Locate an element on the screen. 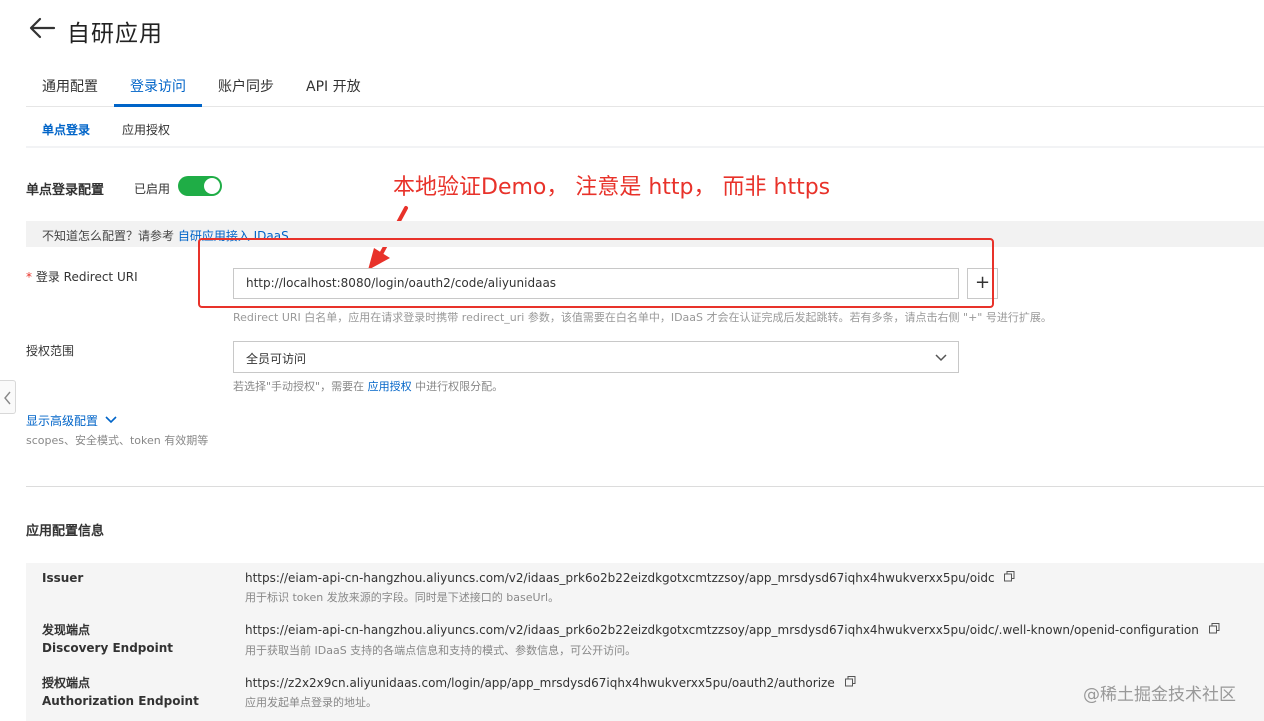  authorization-label: 授权端点 Authorization Endpoint is located at coordinates (120, 692).